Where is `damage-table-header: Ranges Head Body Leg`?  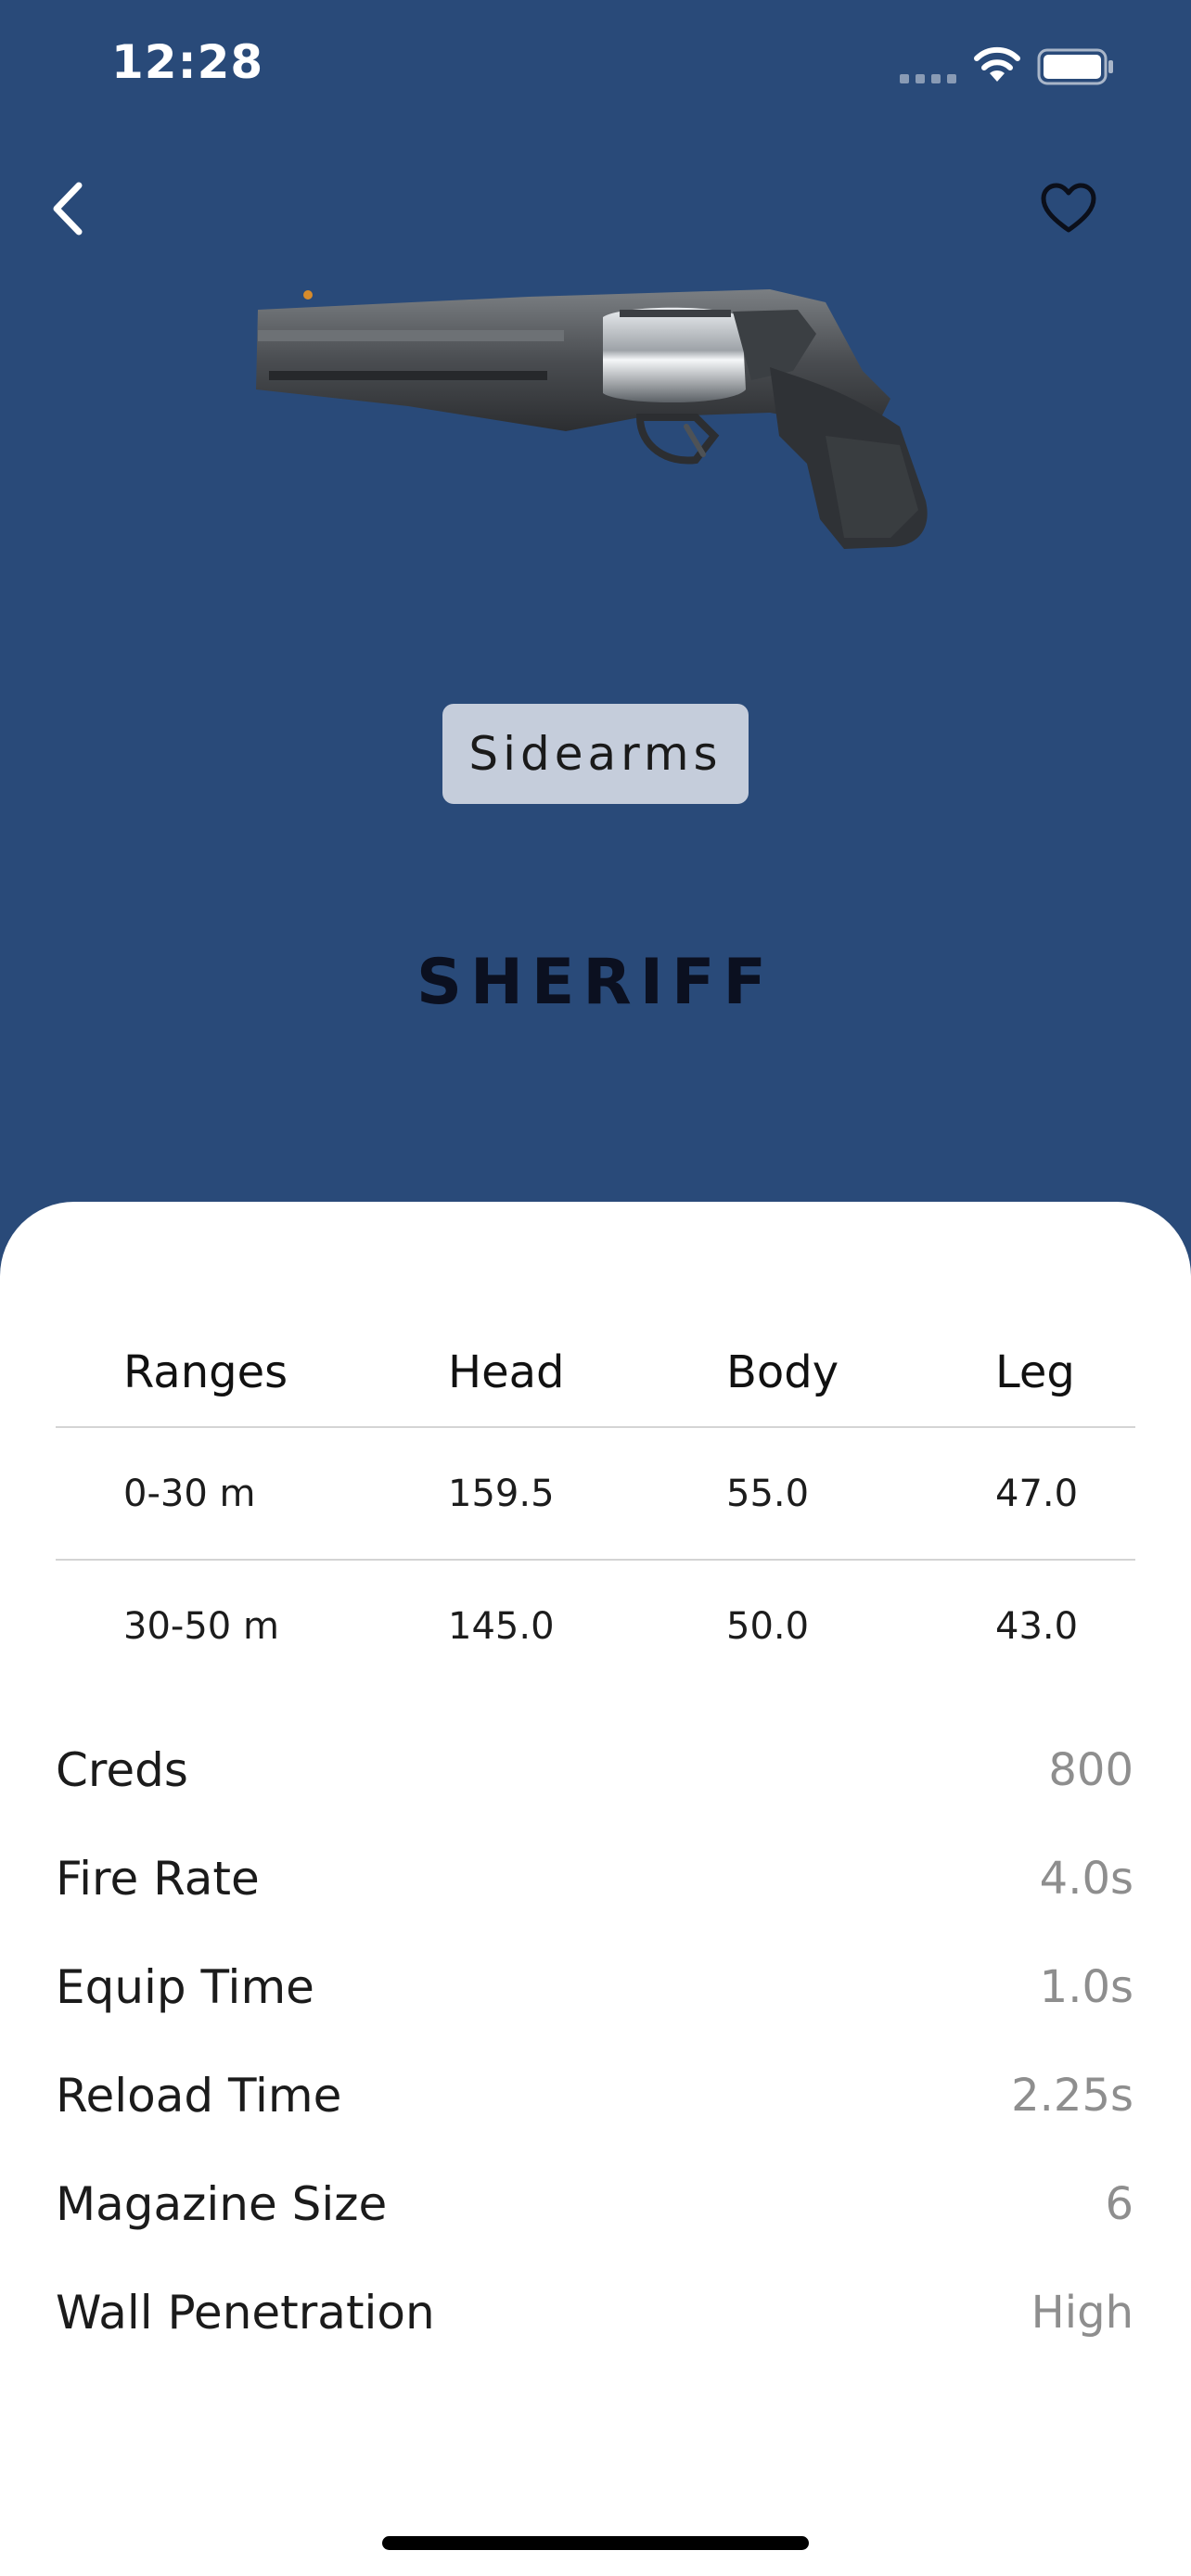 damage-table-header: Ranges Head Body Leg is located at coordinates (595, 1363).